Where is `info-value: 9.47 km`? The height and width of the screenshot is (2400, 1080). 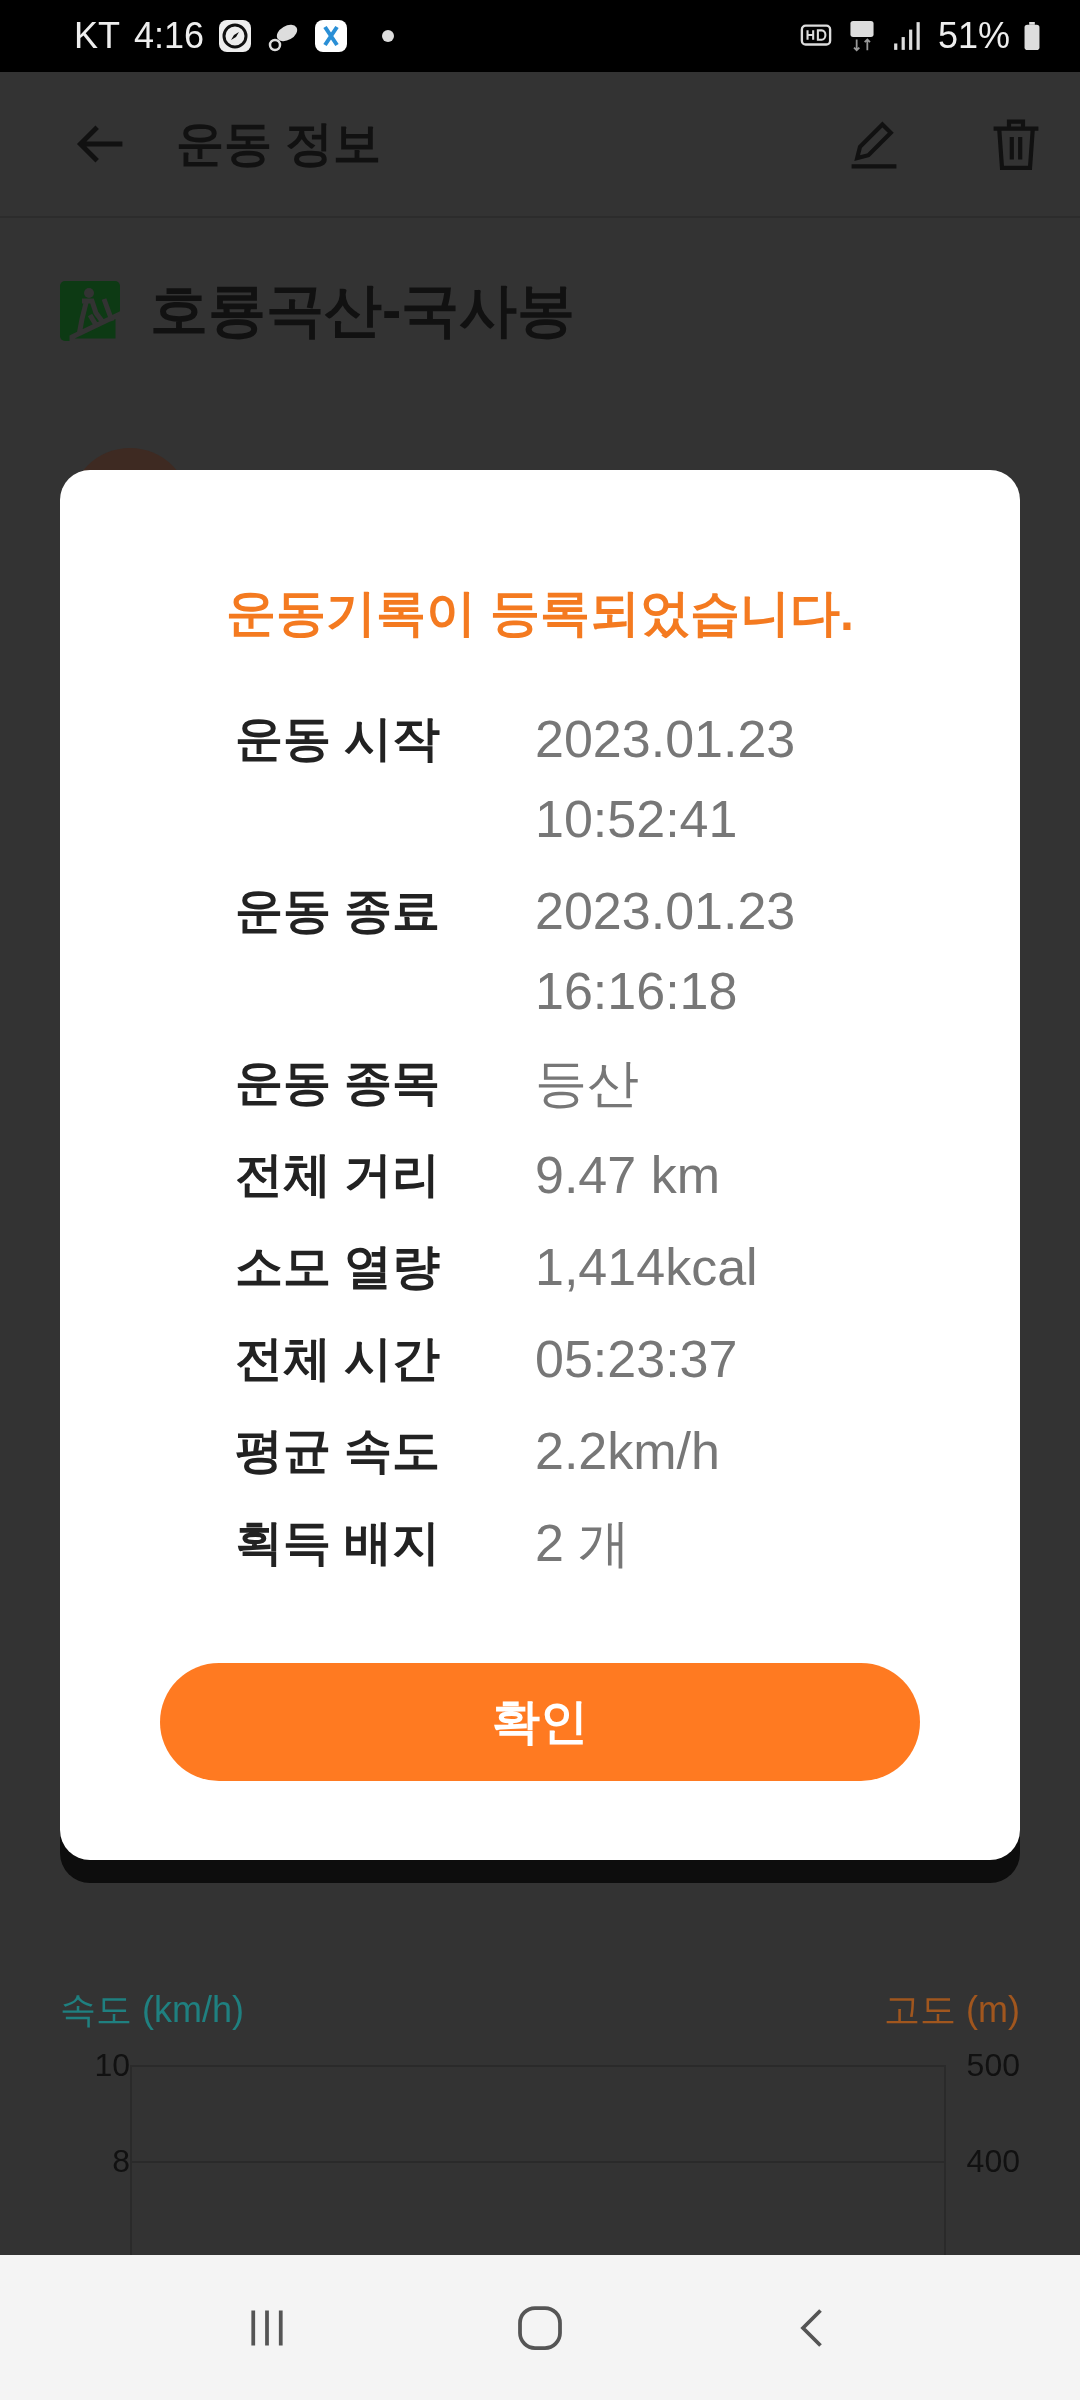 info-value: 9.47 km is located at coordinates (628, 1175).